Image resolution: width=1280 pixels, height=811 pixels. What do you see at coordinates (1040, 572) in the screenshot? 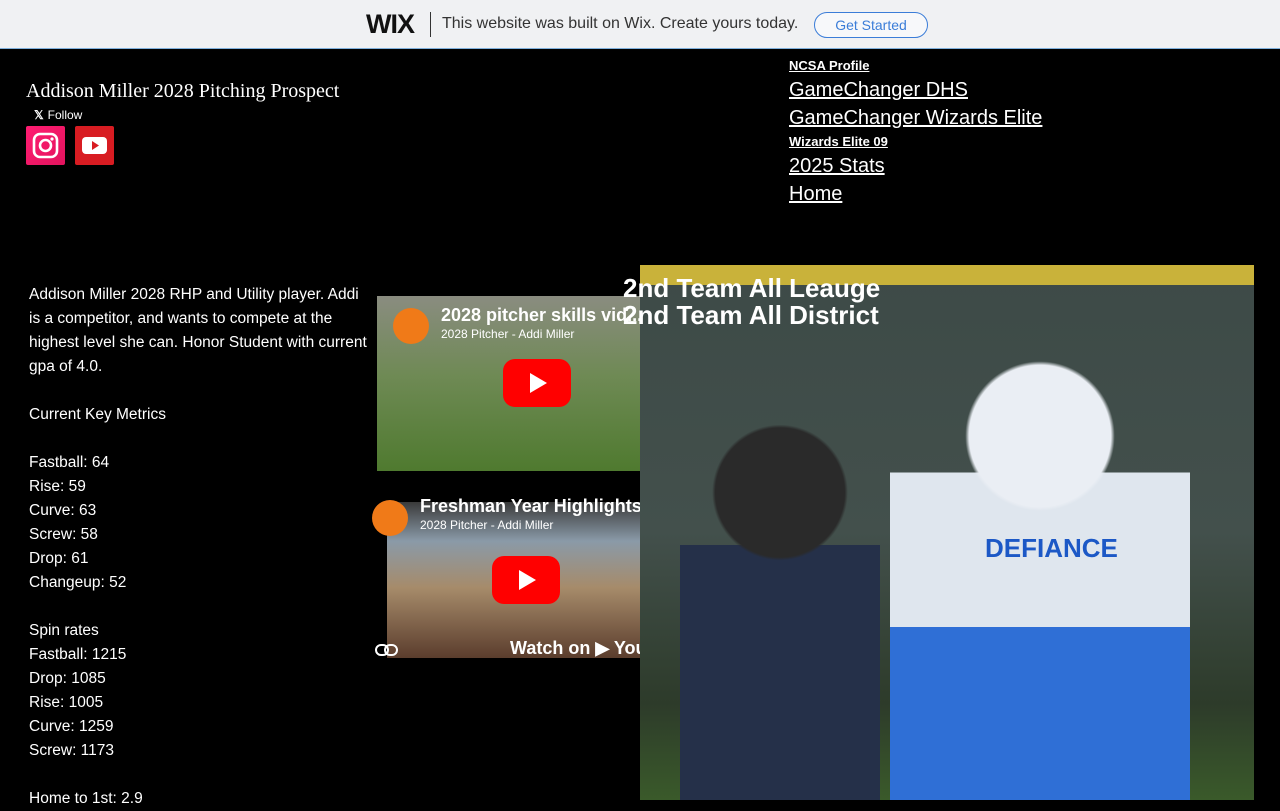
I see `player-right` at bounding box center [1040, 572].